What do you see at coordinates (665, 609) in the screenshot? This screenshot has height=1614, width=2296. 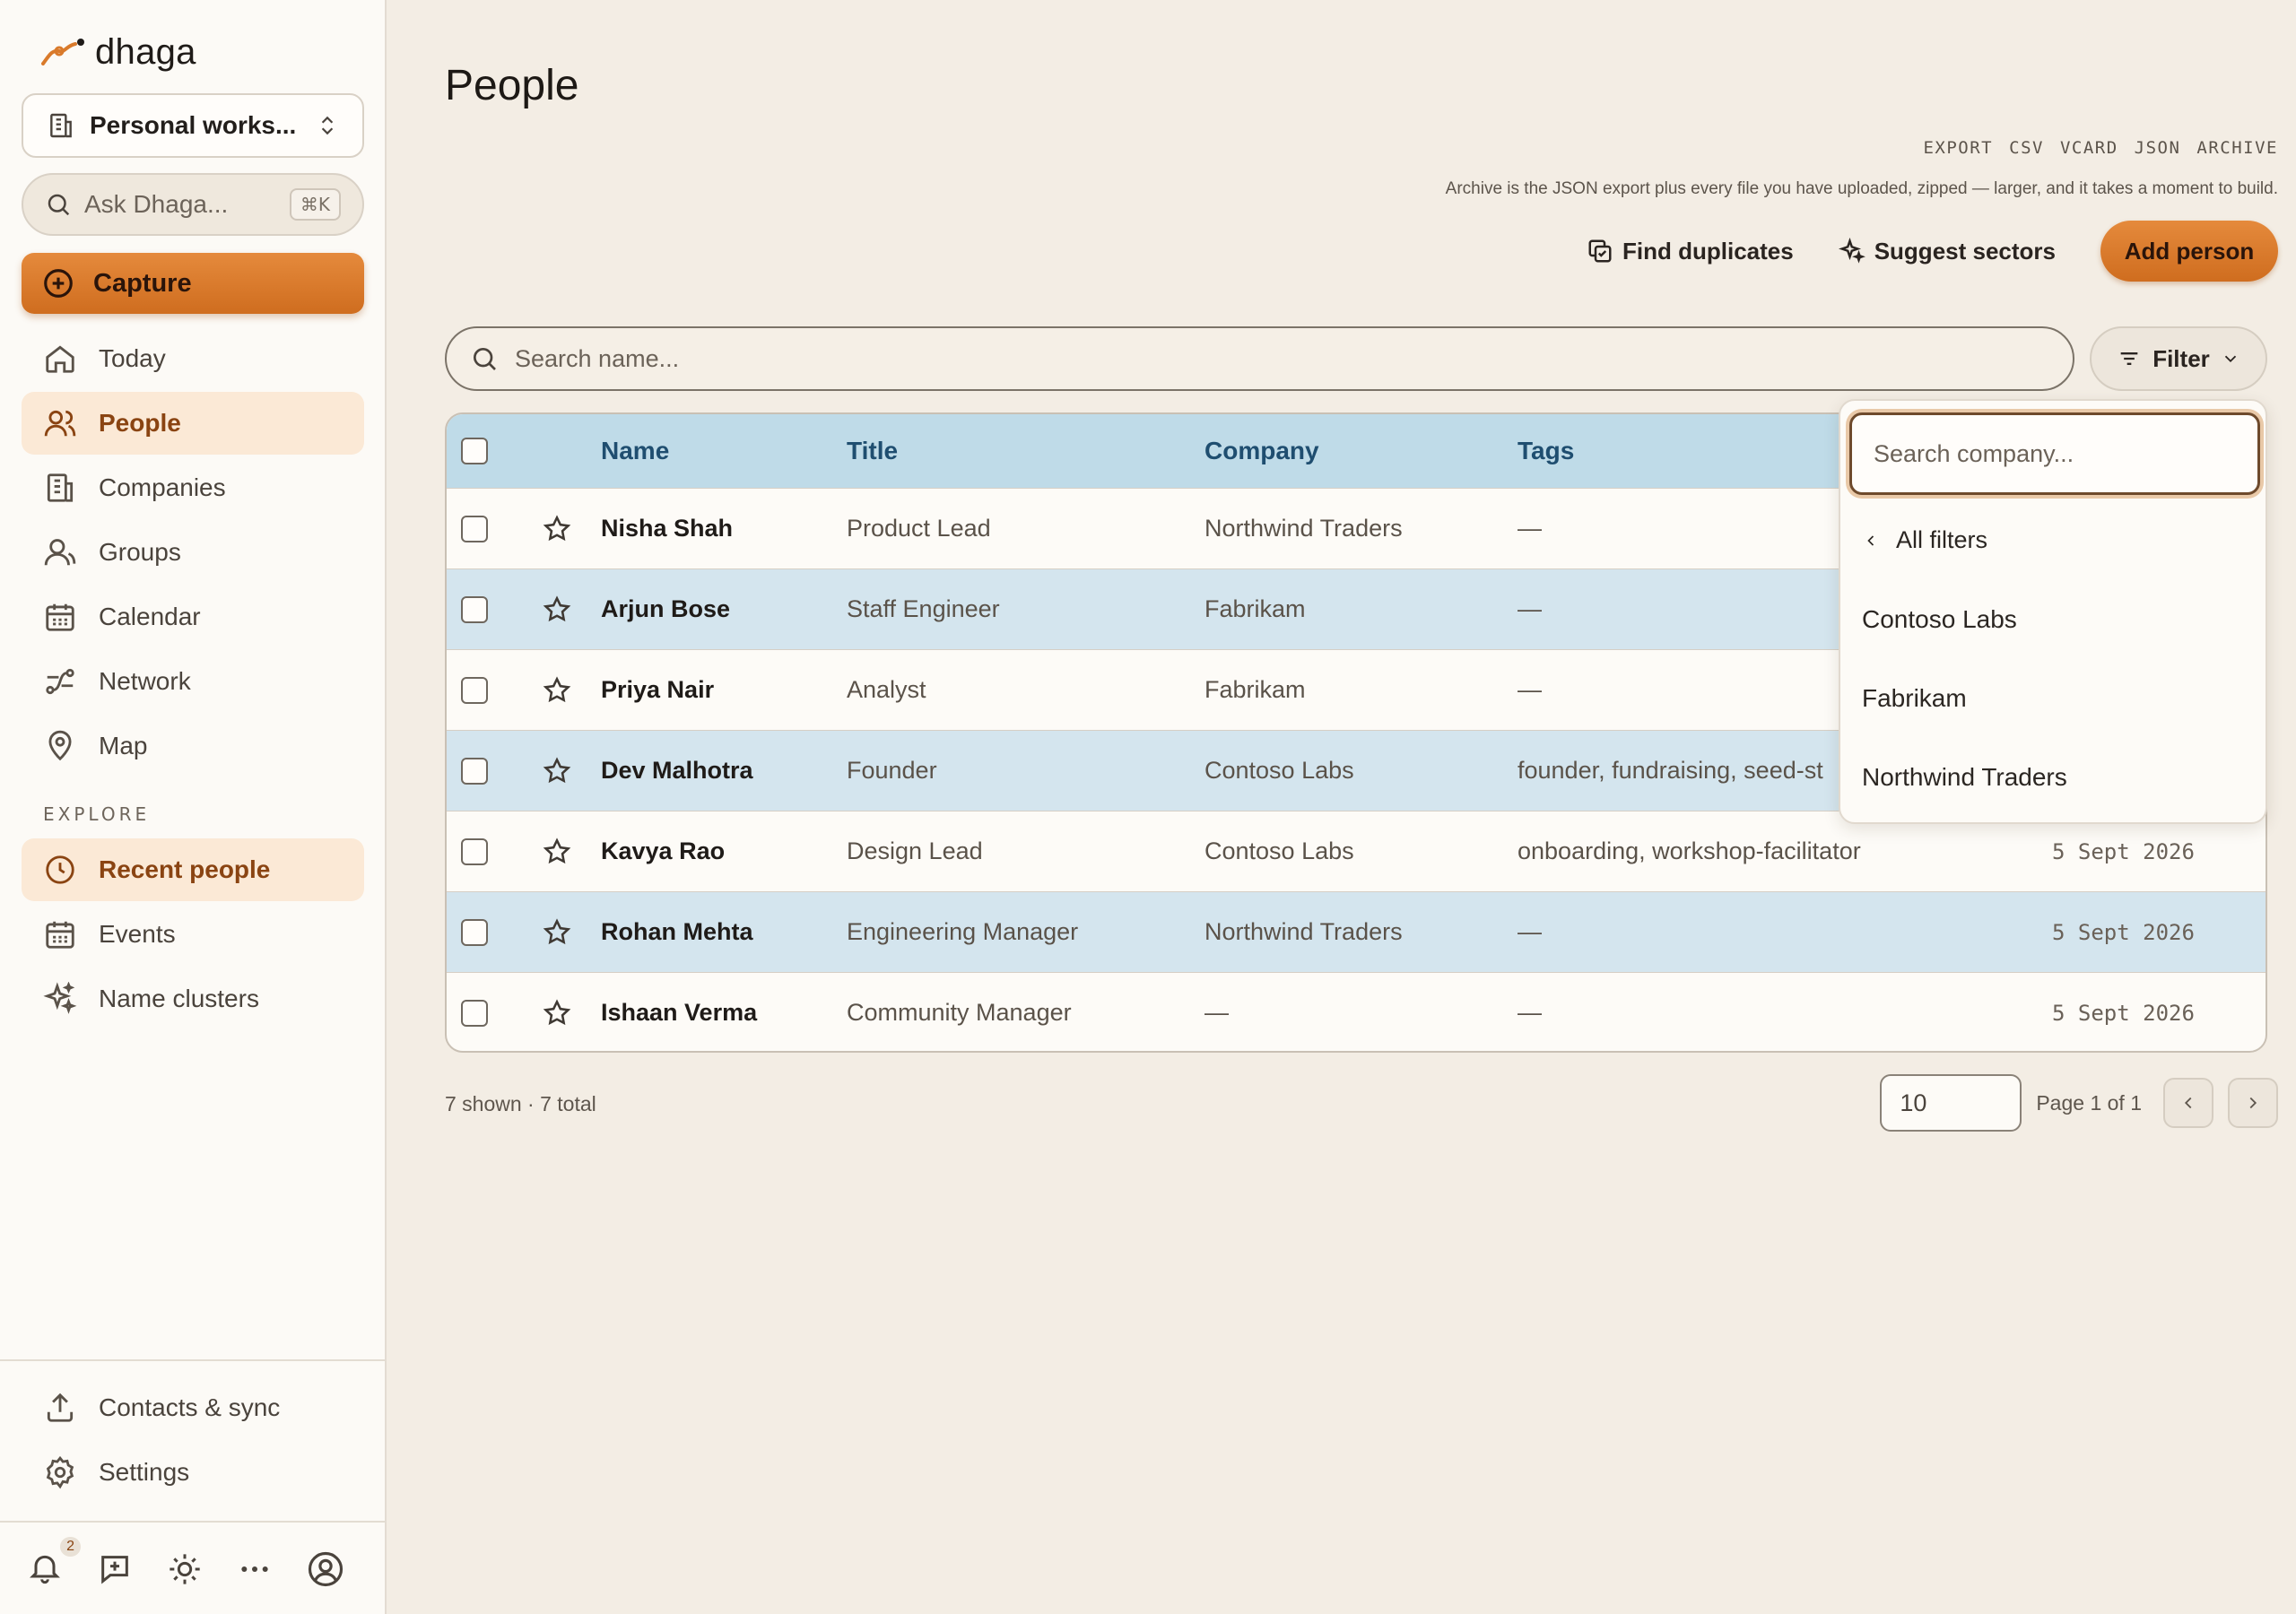 I see `person-name: Arjun Bose` at bounding box center [665, 609].